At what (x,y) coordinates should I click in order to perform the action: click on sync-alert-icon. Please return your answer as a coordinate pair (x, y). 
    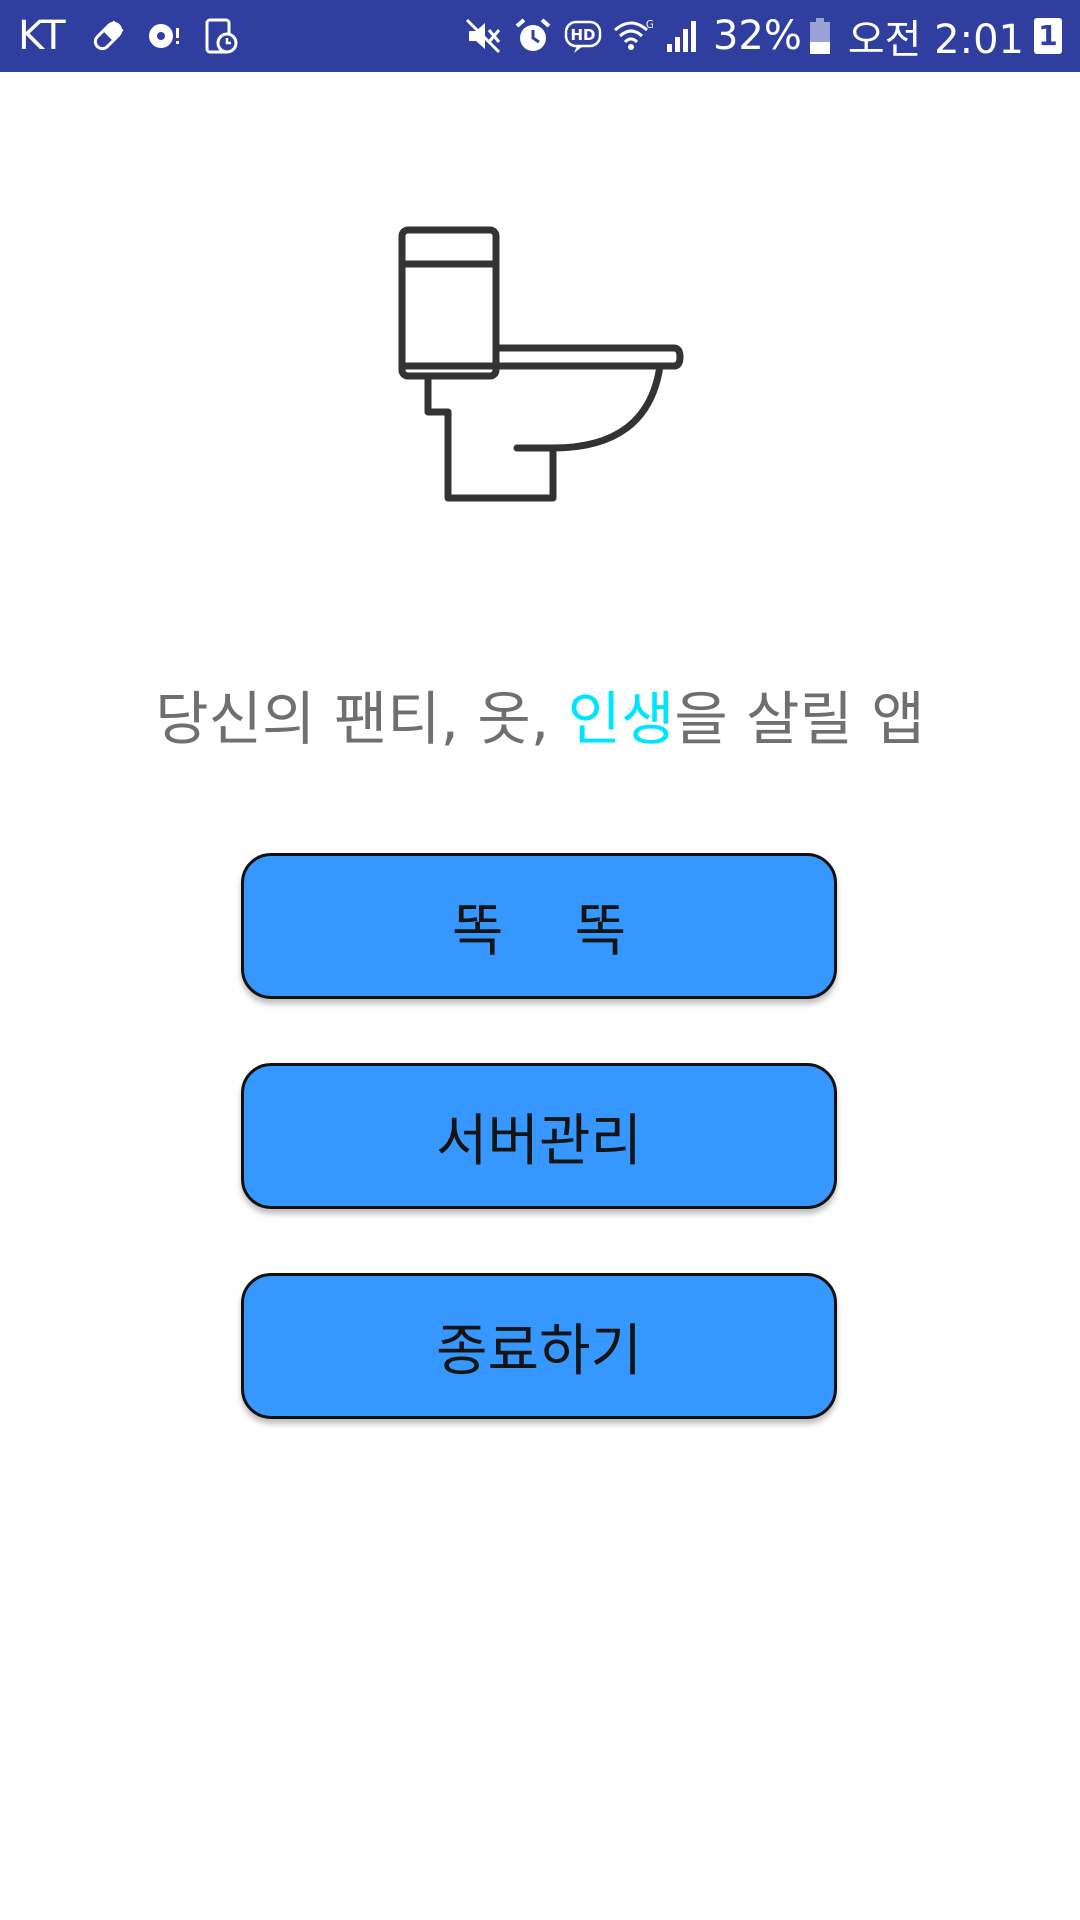
    Looking at the image, I should click on (164, 36).